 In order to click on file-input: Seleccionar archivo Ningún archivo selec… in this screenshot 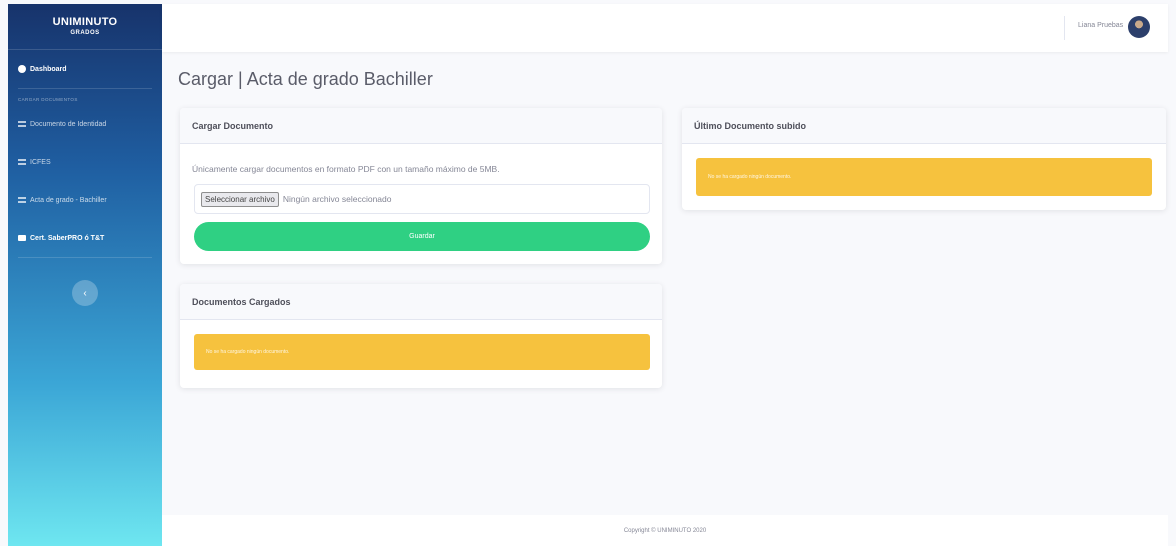, I will do `click(422, 199)`.